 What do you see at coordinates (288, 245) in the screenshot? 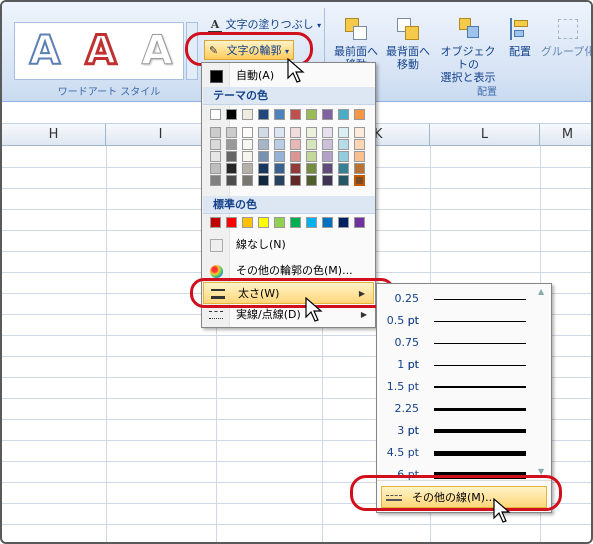
I see `no-line-item: 線なし(N)` at bounding box center [288, 245].